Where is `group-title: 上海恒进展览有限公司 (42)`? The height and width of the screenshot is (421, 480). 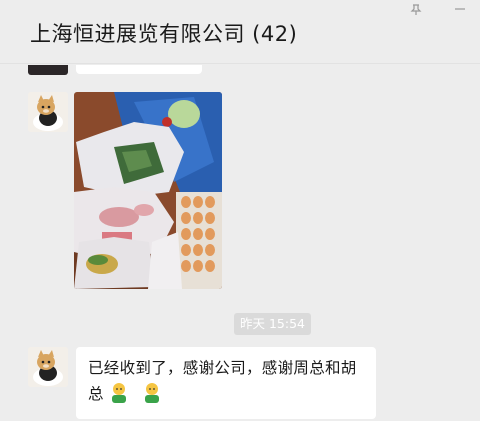
group-title: 上海恒进展览有限公司 (42) is located at coordinates (163, 33).